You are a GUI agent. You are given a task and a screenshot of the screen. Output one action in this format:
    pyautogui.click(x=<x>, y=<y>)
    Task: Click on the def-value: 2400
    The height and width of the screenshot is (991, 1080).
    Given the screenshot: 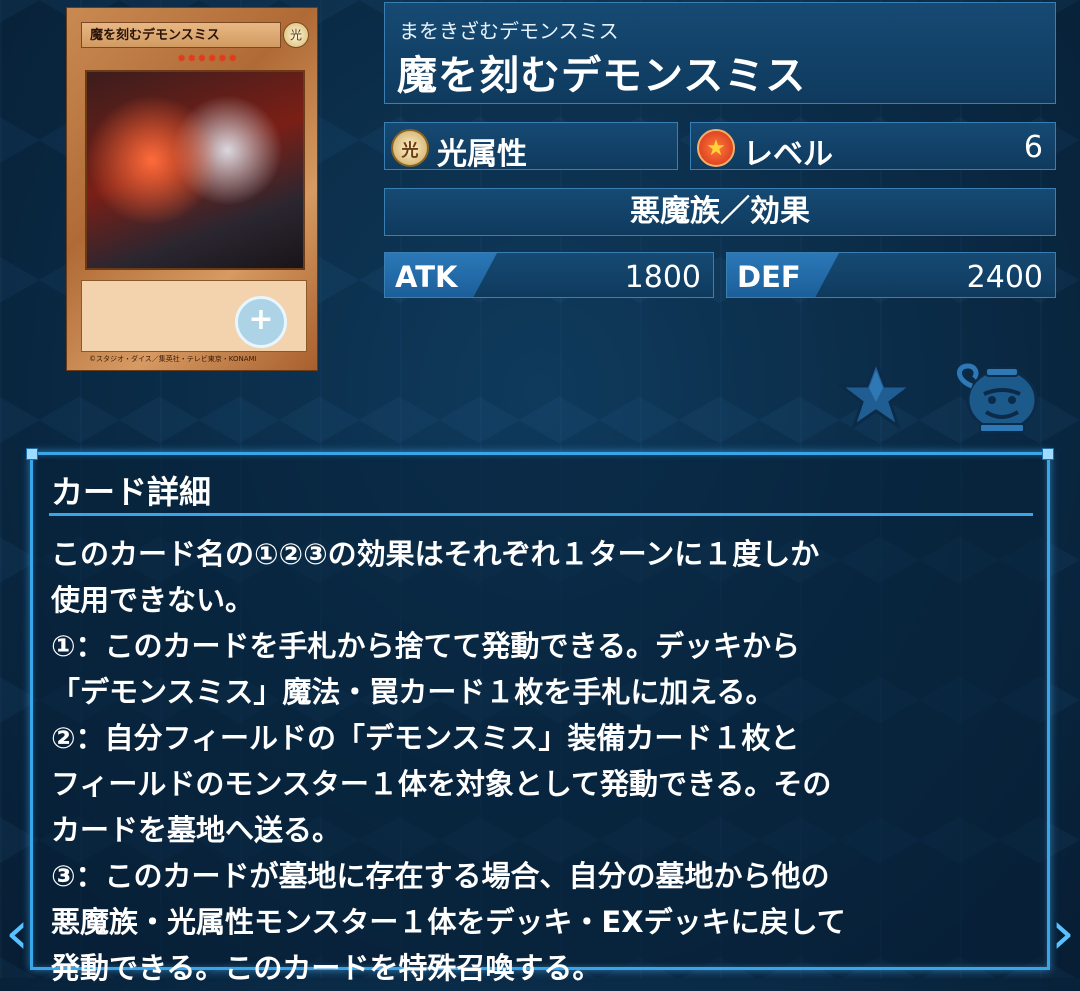 What is the action you would take?
    pyautogui.click(x=1004, y=277)
    